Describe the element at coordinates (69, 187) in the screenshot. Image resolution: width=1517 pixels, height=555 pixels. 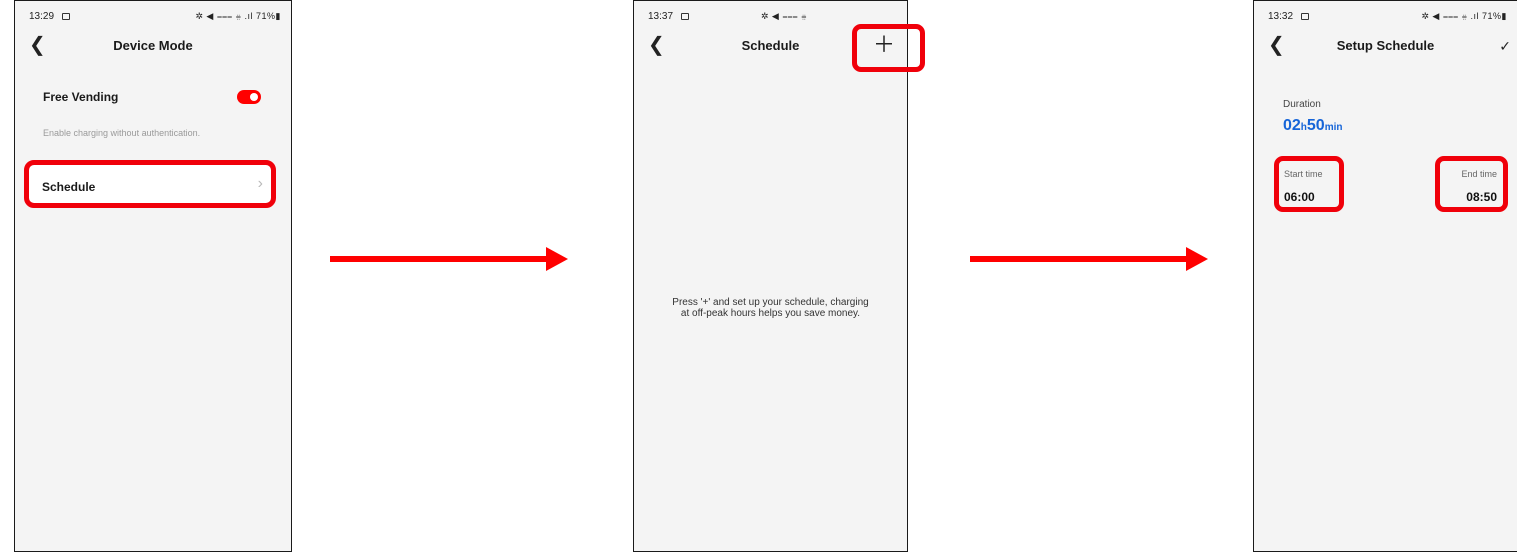
I see `schedule-label: Schedule` at that location.